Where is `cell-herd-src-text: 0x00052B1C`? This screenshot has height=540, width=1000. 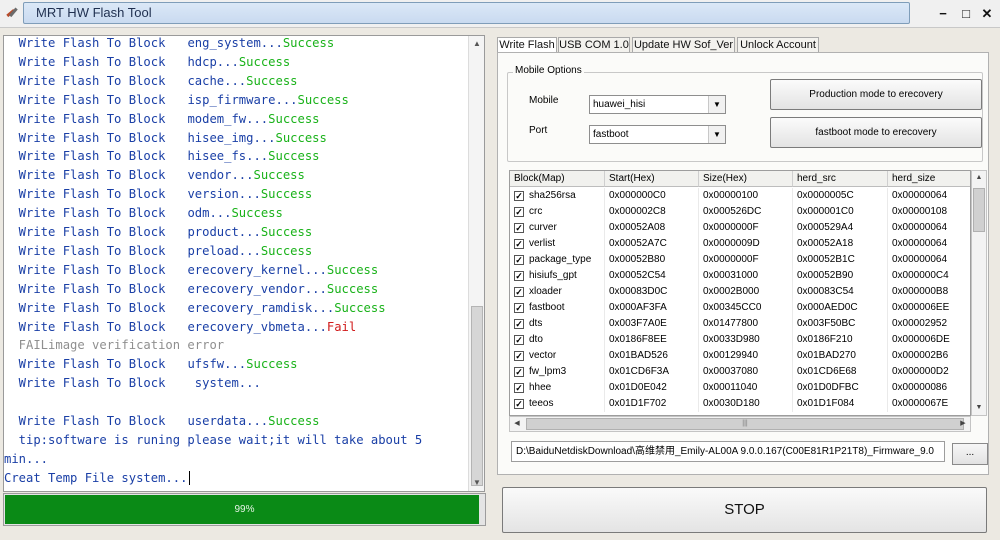
cell-herd-src-text: 0x00052B1C is located at coordinates (826, 259).